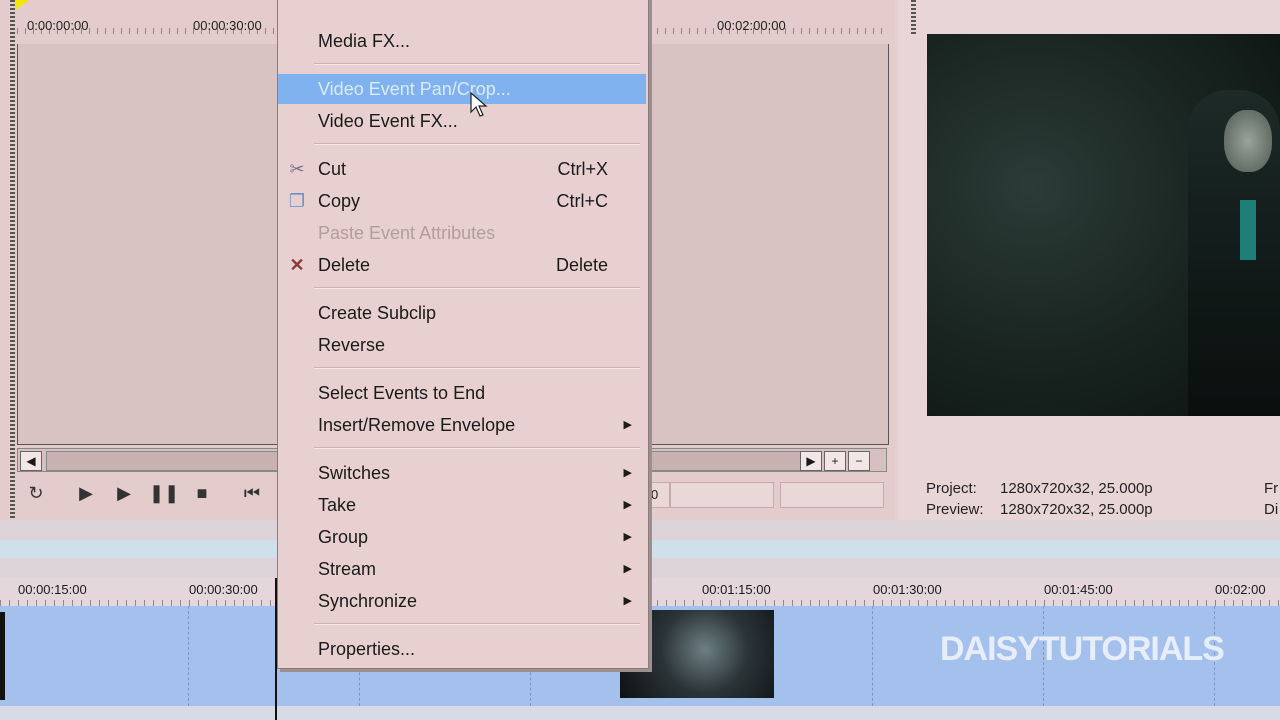  I want to click on menu-item-shortcut: Ctrl+X, so click(582, 169).